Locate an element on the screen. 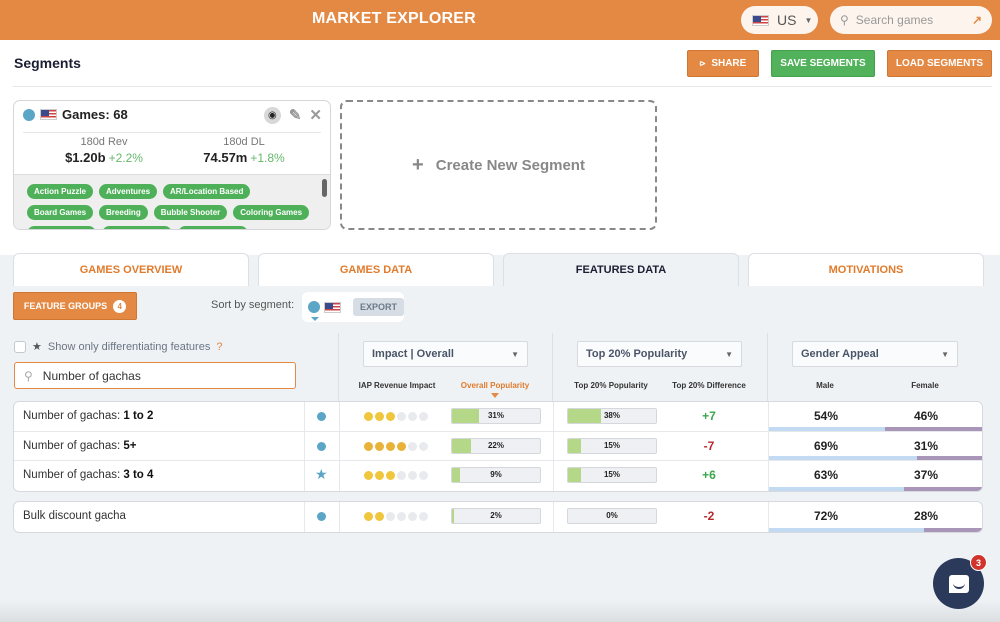 This screenshot has width=1000, height=622. create-label: Create New Segment is located at coordinates (510, 165).